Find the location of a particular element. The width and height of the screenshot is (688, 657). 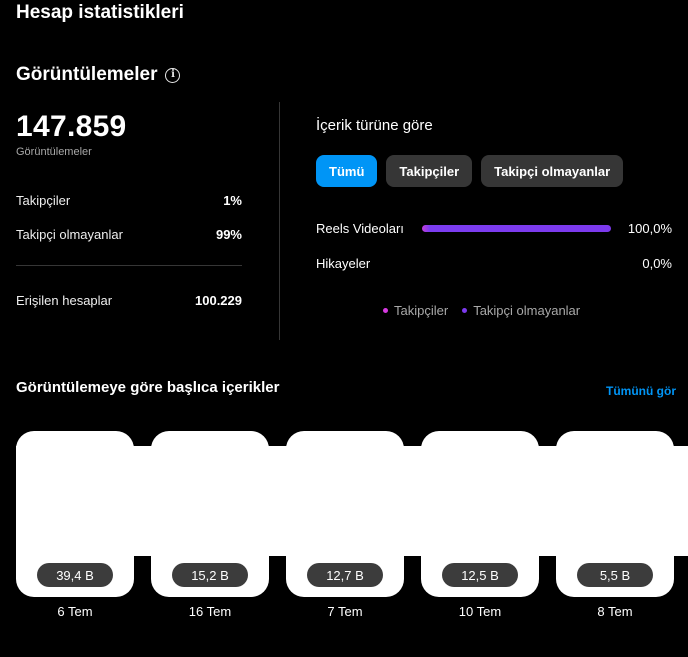

stat-label: Takipçiler is located at coordinates (43, 200).